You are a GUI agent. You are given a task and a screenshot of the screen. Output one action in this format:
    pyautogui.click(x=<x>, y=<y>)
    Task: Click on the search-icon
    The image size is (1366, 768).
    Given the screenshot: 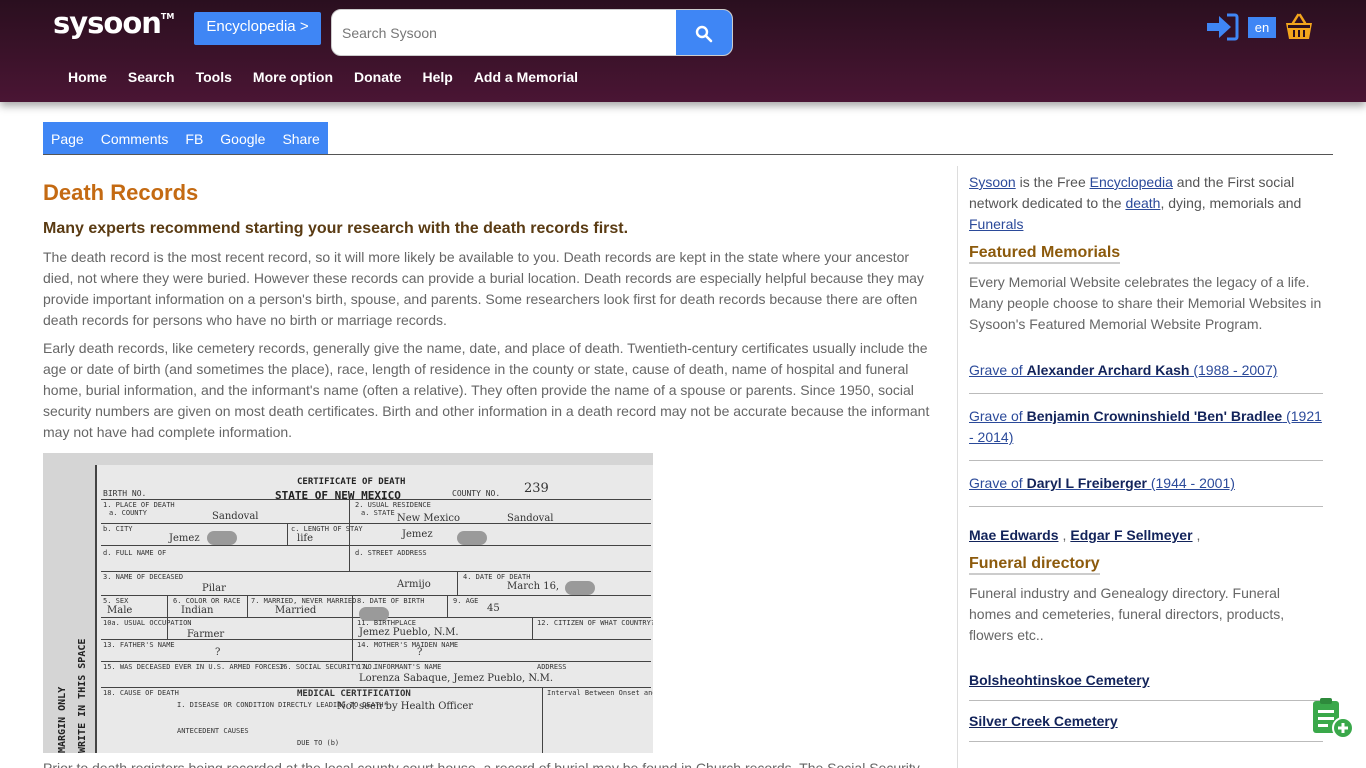 What is the action you would take?
    pyautogui.click(x=704, y=33)
    